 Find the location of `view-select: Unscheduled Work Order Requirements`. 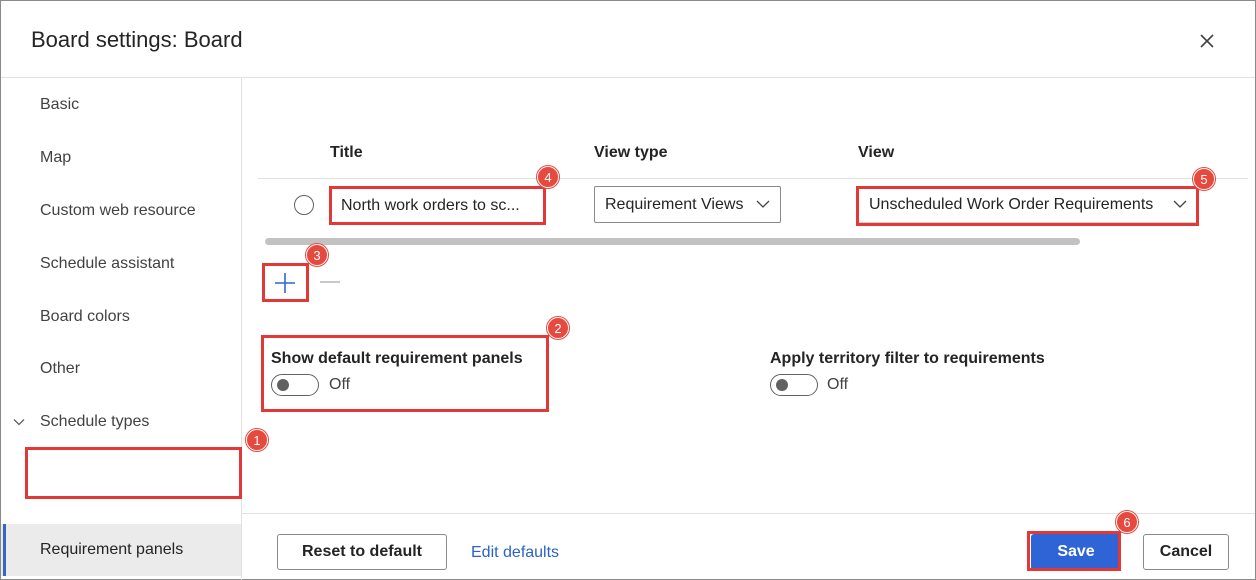

view-select: Unscheduled Work Order Requirements is located at coordinates (1028, 204).